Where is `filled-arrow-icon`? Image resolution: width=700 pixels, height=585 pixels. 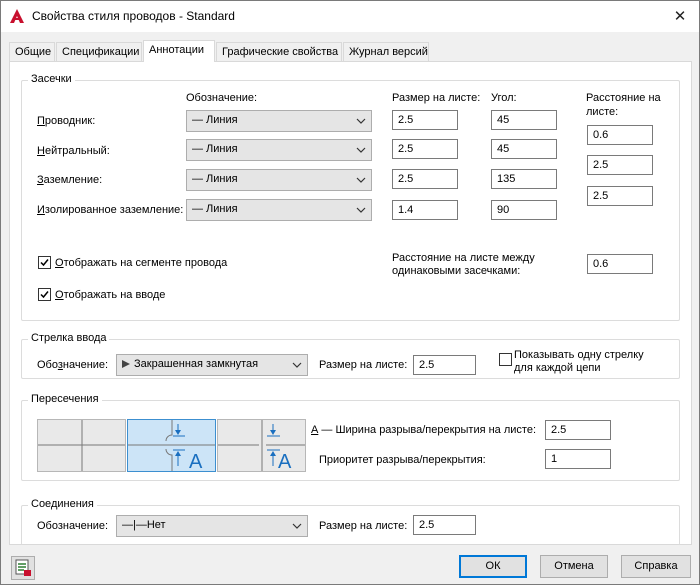
filled-arrow-icon is located at coordinates (126, 364).